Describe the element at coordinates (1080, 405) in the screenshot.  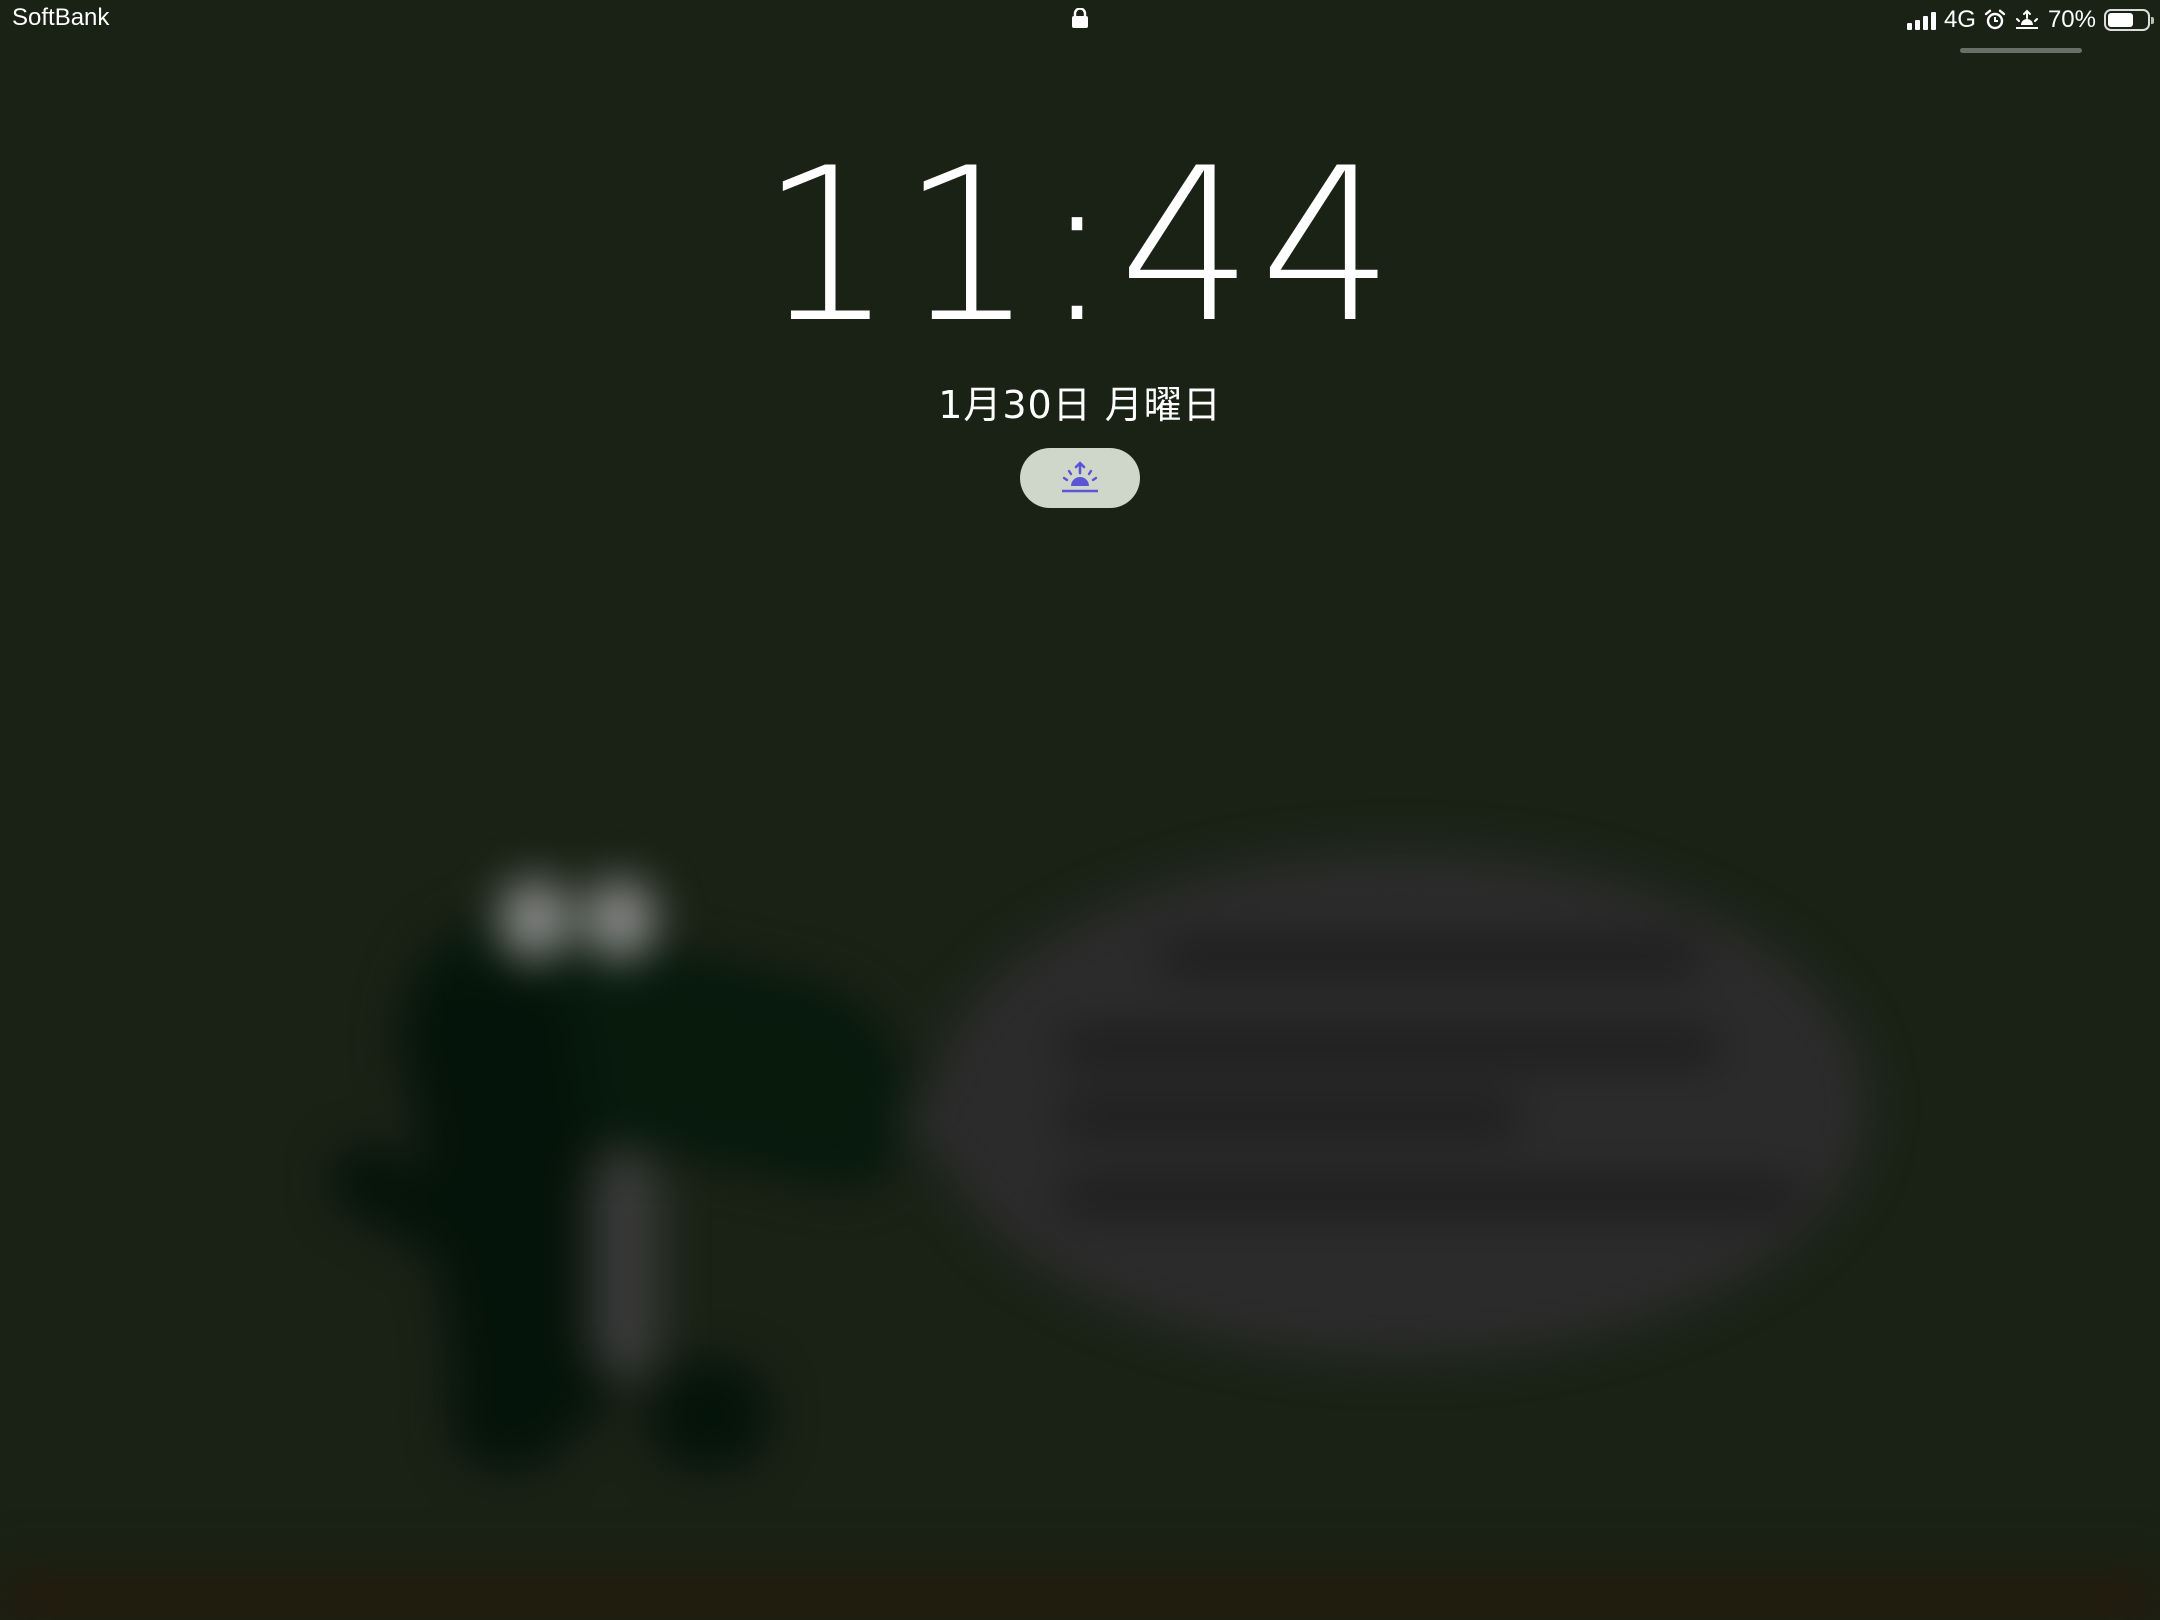
I see `lock-screen-date: 1月30日 月曜日` at that location.